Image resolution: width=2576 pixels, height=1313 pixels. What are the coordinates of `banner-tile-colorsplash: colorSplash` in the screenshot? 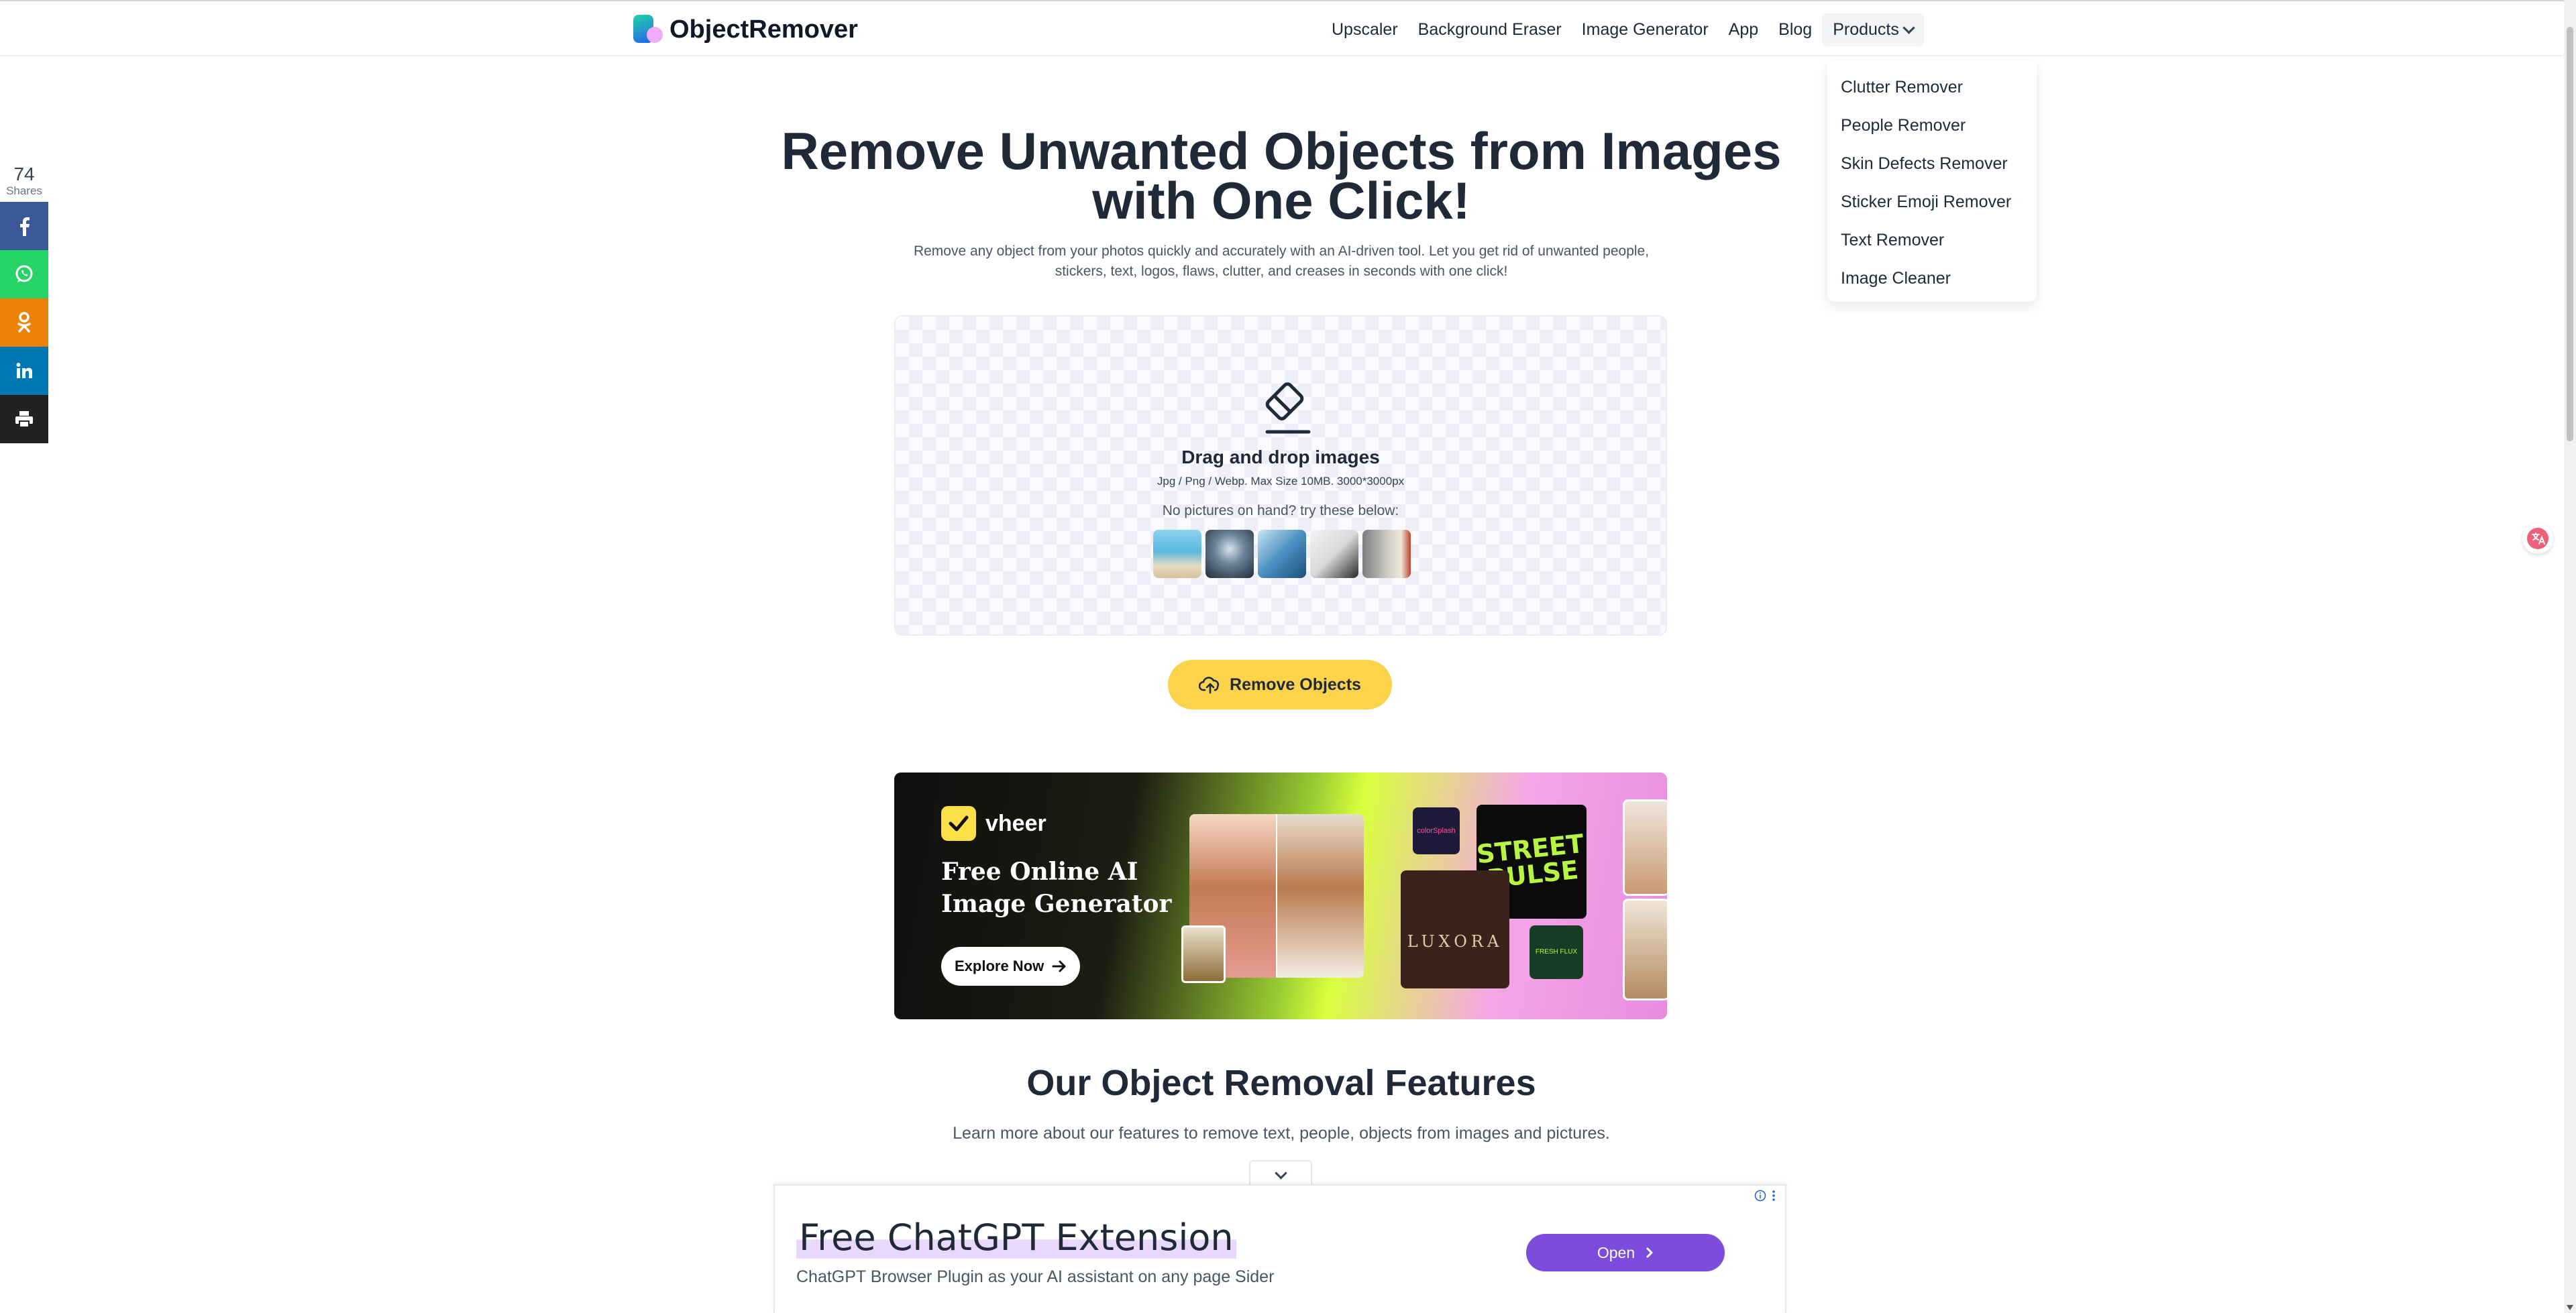 It's located at (1436, 830).